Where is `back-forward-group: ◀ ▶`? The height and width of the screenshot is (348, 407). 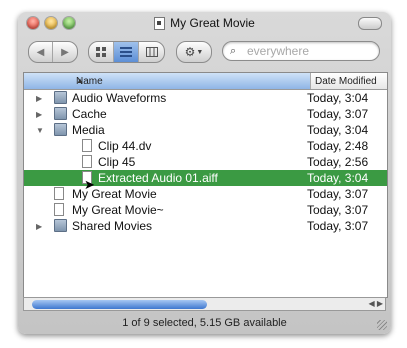
back-forward-group: ◀ ▶ is located at coordinates (53, 52).